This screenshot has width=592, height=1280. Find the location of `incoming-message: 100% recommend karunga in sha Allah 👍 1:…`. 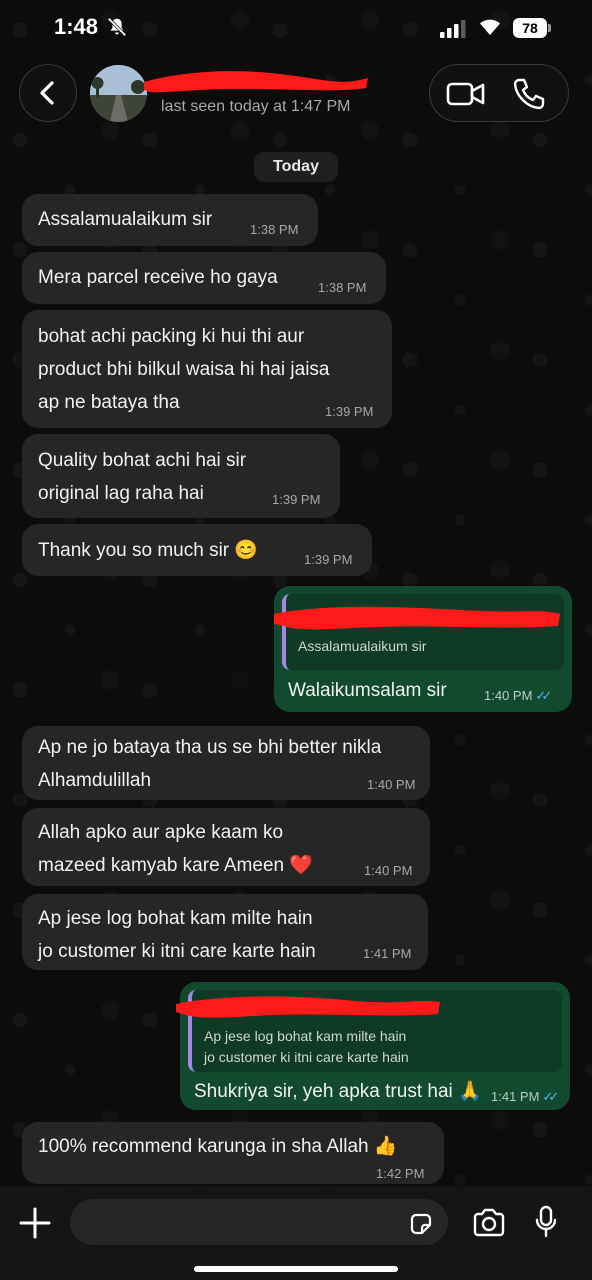

incoming-message: 100% recommend karunga in sha Allah 👍 1:… is located at coordinates (233, 1153).